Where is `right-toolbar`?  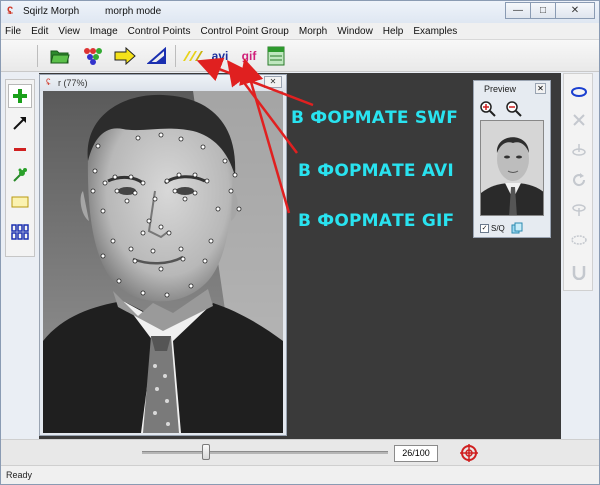
right-toolbar is located at coordinates (578, 182).